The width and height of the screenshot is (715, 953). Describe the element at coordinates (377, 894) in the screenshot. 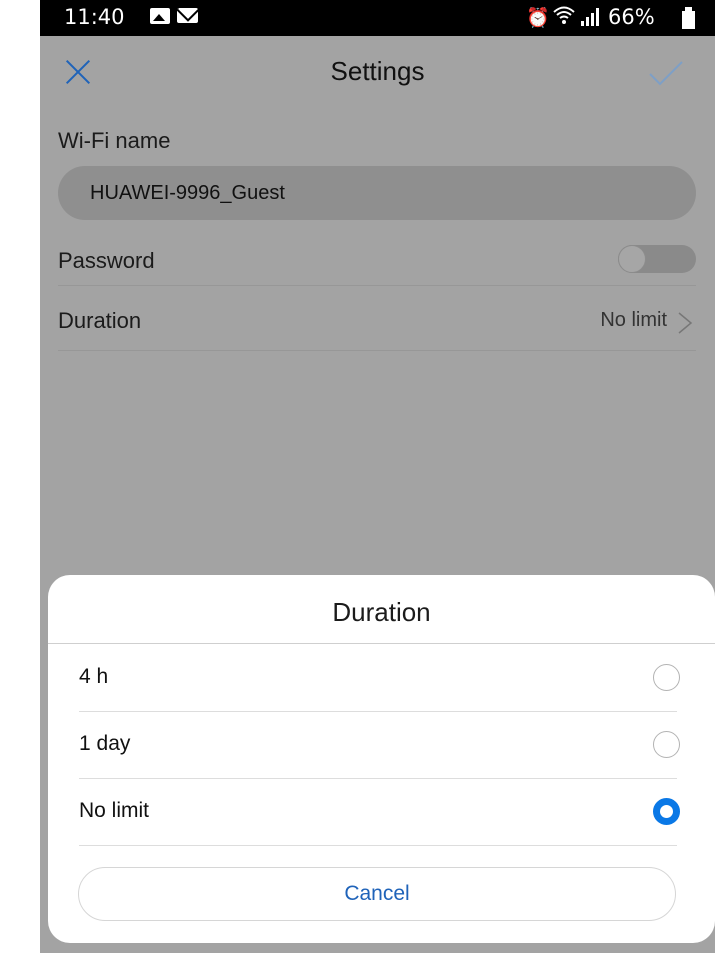

I see `cancel-button: Cancel` at that location.